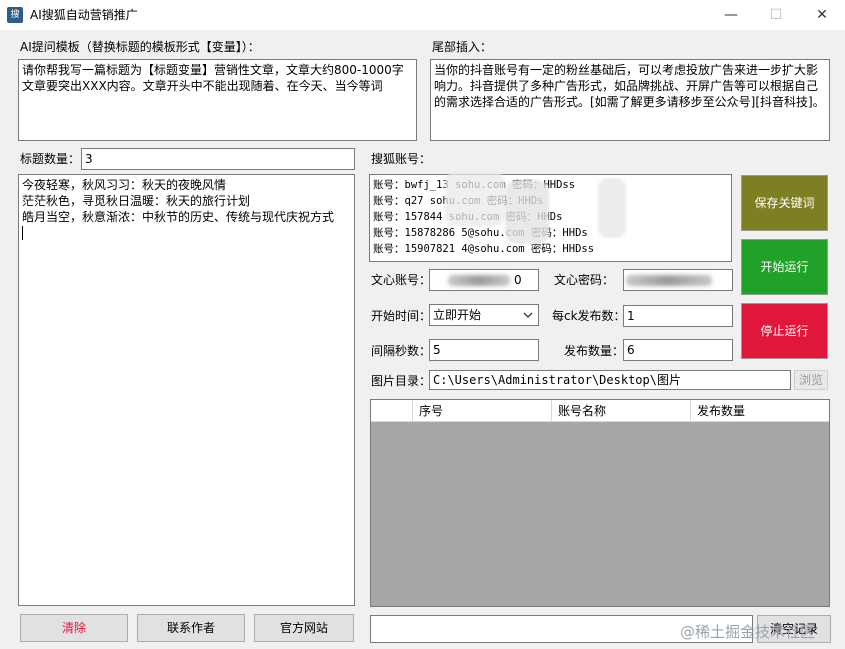  What do you see at coordinates (74, 628) in the screenshot?
I see `clear-button: 清除` at bounding box center [74, 628].